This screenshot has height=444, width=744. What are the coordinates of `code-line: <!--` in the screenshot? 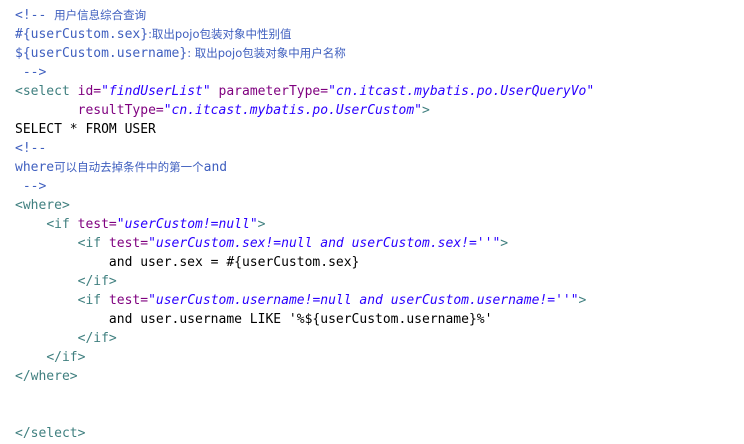 It's located at (379, 148).